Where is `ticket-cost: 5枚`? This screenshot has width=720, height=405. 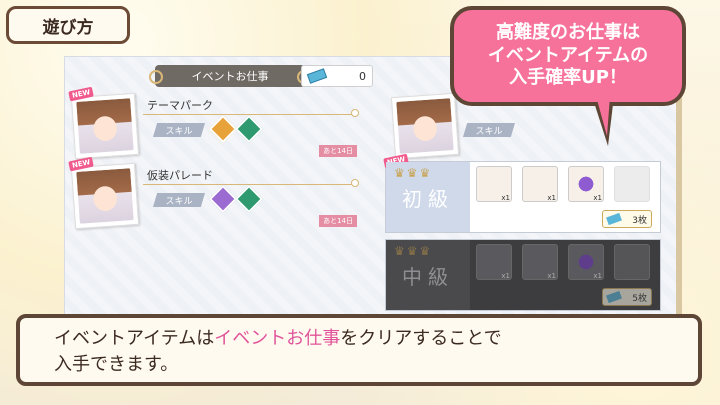 ticket-cost: 5枚 is located at coordinates (627, 297).